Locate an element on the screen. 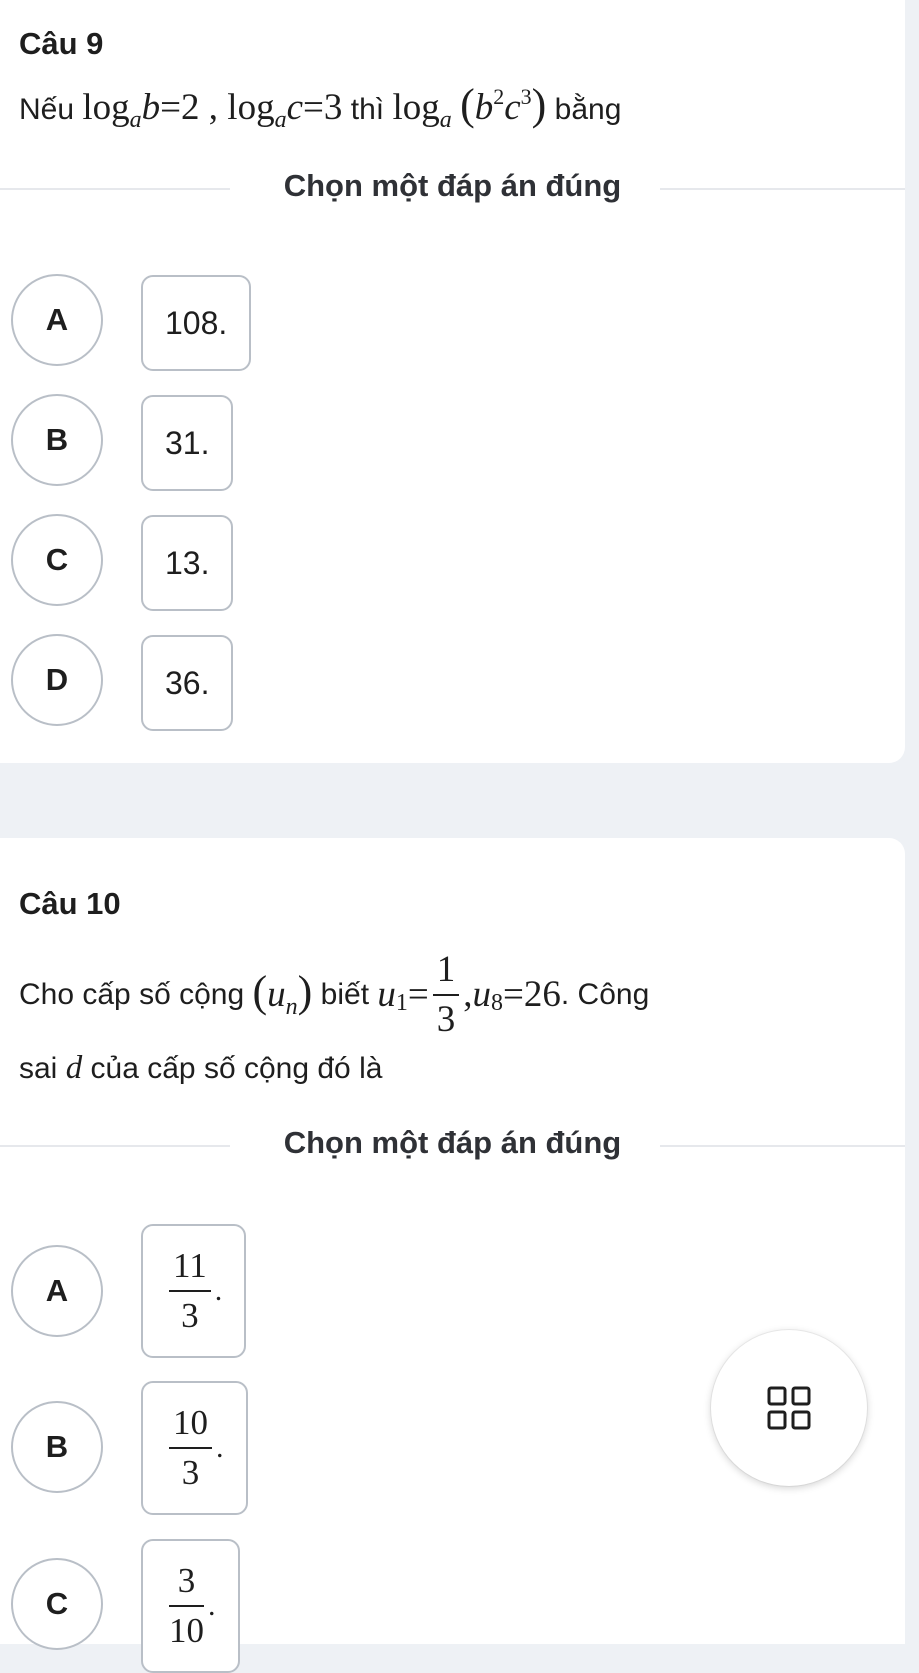  option-fraction: 10 3 is located at coordinates (190, 1448).